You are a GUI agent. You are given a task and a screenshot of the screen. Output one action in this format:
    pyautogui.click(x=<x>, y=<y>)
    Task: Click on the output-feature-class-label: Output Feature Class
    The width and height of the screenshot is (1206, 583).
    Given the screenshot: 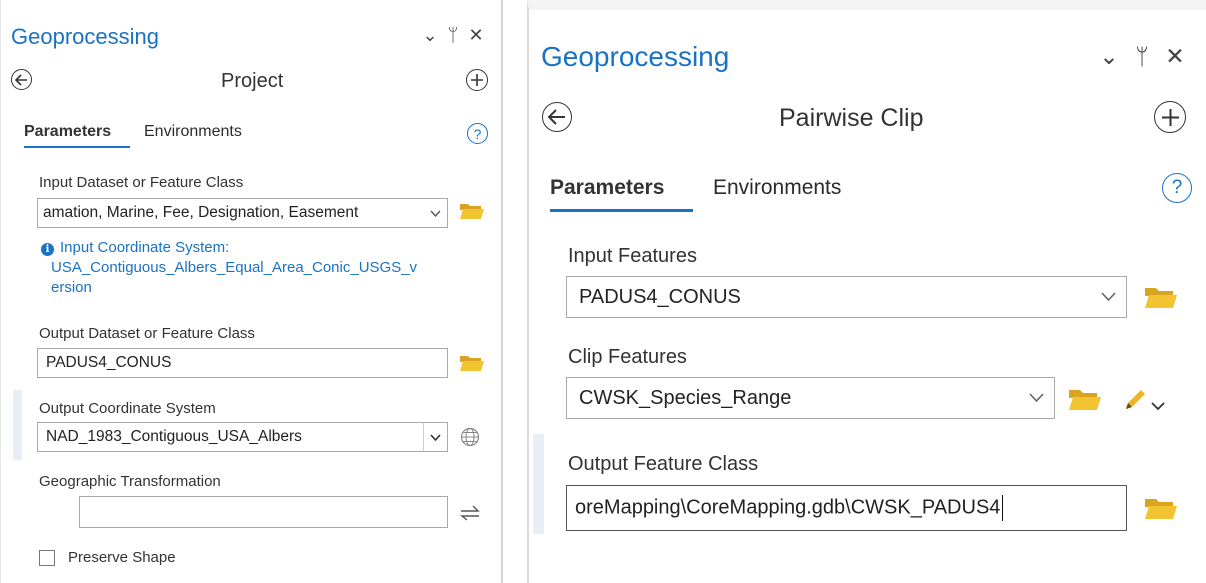 What is the action you would take?
    pyautogui.click(x=663, y=464)
    